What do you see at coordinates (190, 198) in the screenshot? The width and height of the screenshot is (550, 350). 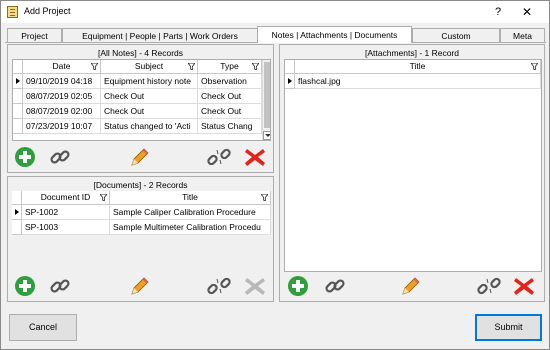 I see `documents-column-title: Title` at bounding box center [190, 198].